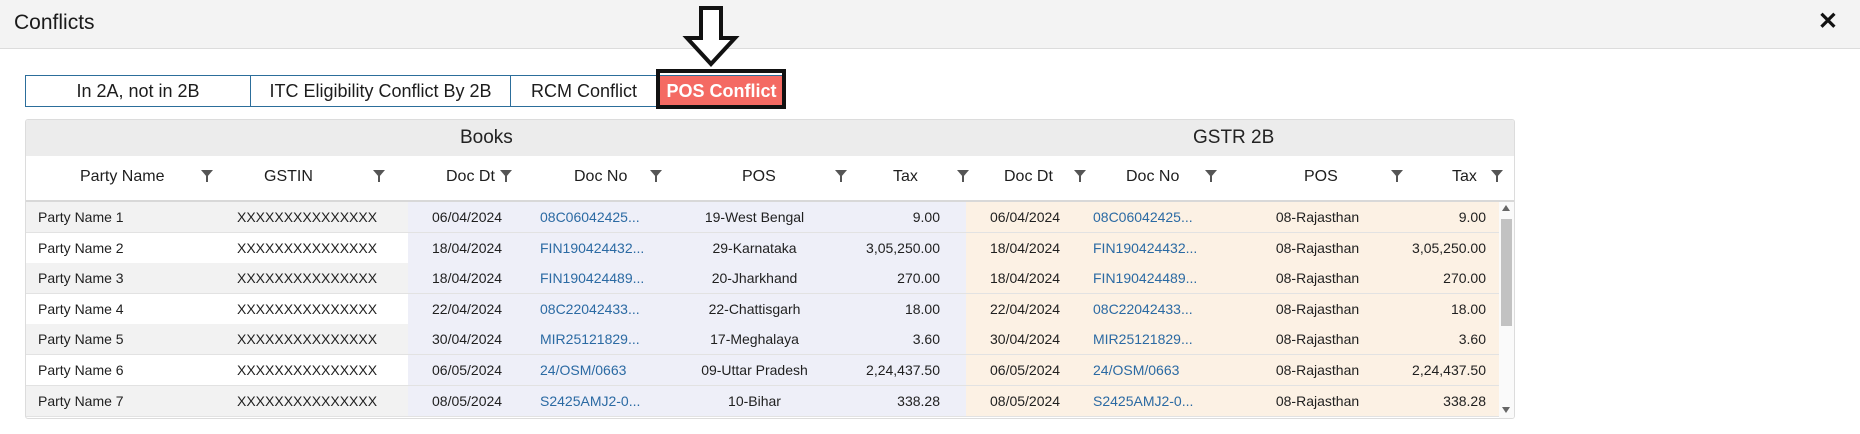 This screenshot has height=434, width=1860. I want to click on cell-gstr-tax: 3,05,250.00, so click(1455, 247).